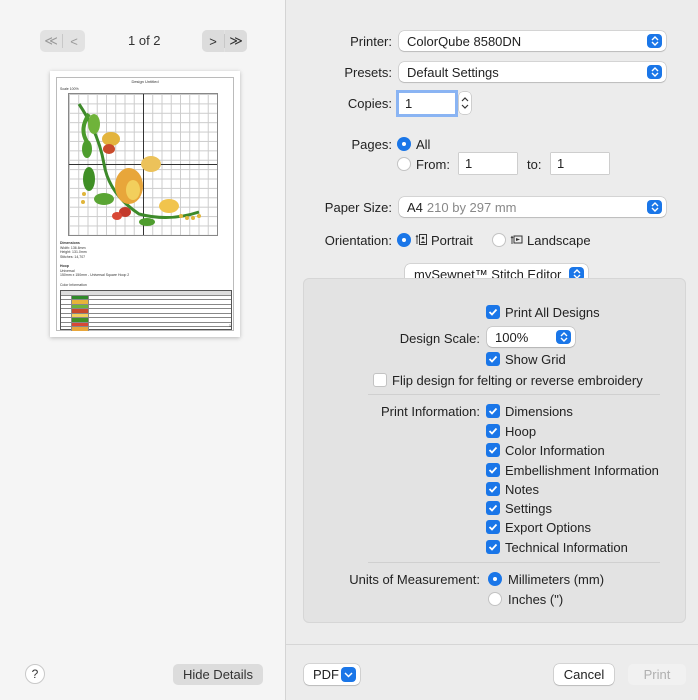  Describe the element at coordinates (358, 240) in the screenshot. I see `orientation-label: Orientation:` at that location.